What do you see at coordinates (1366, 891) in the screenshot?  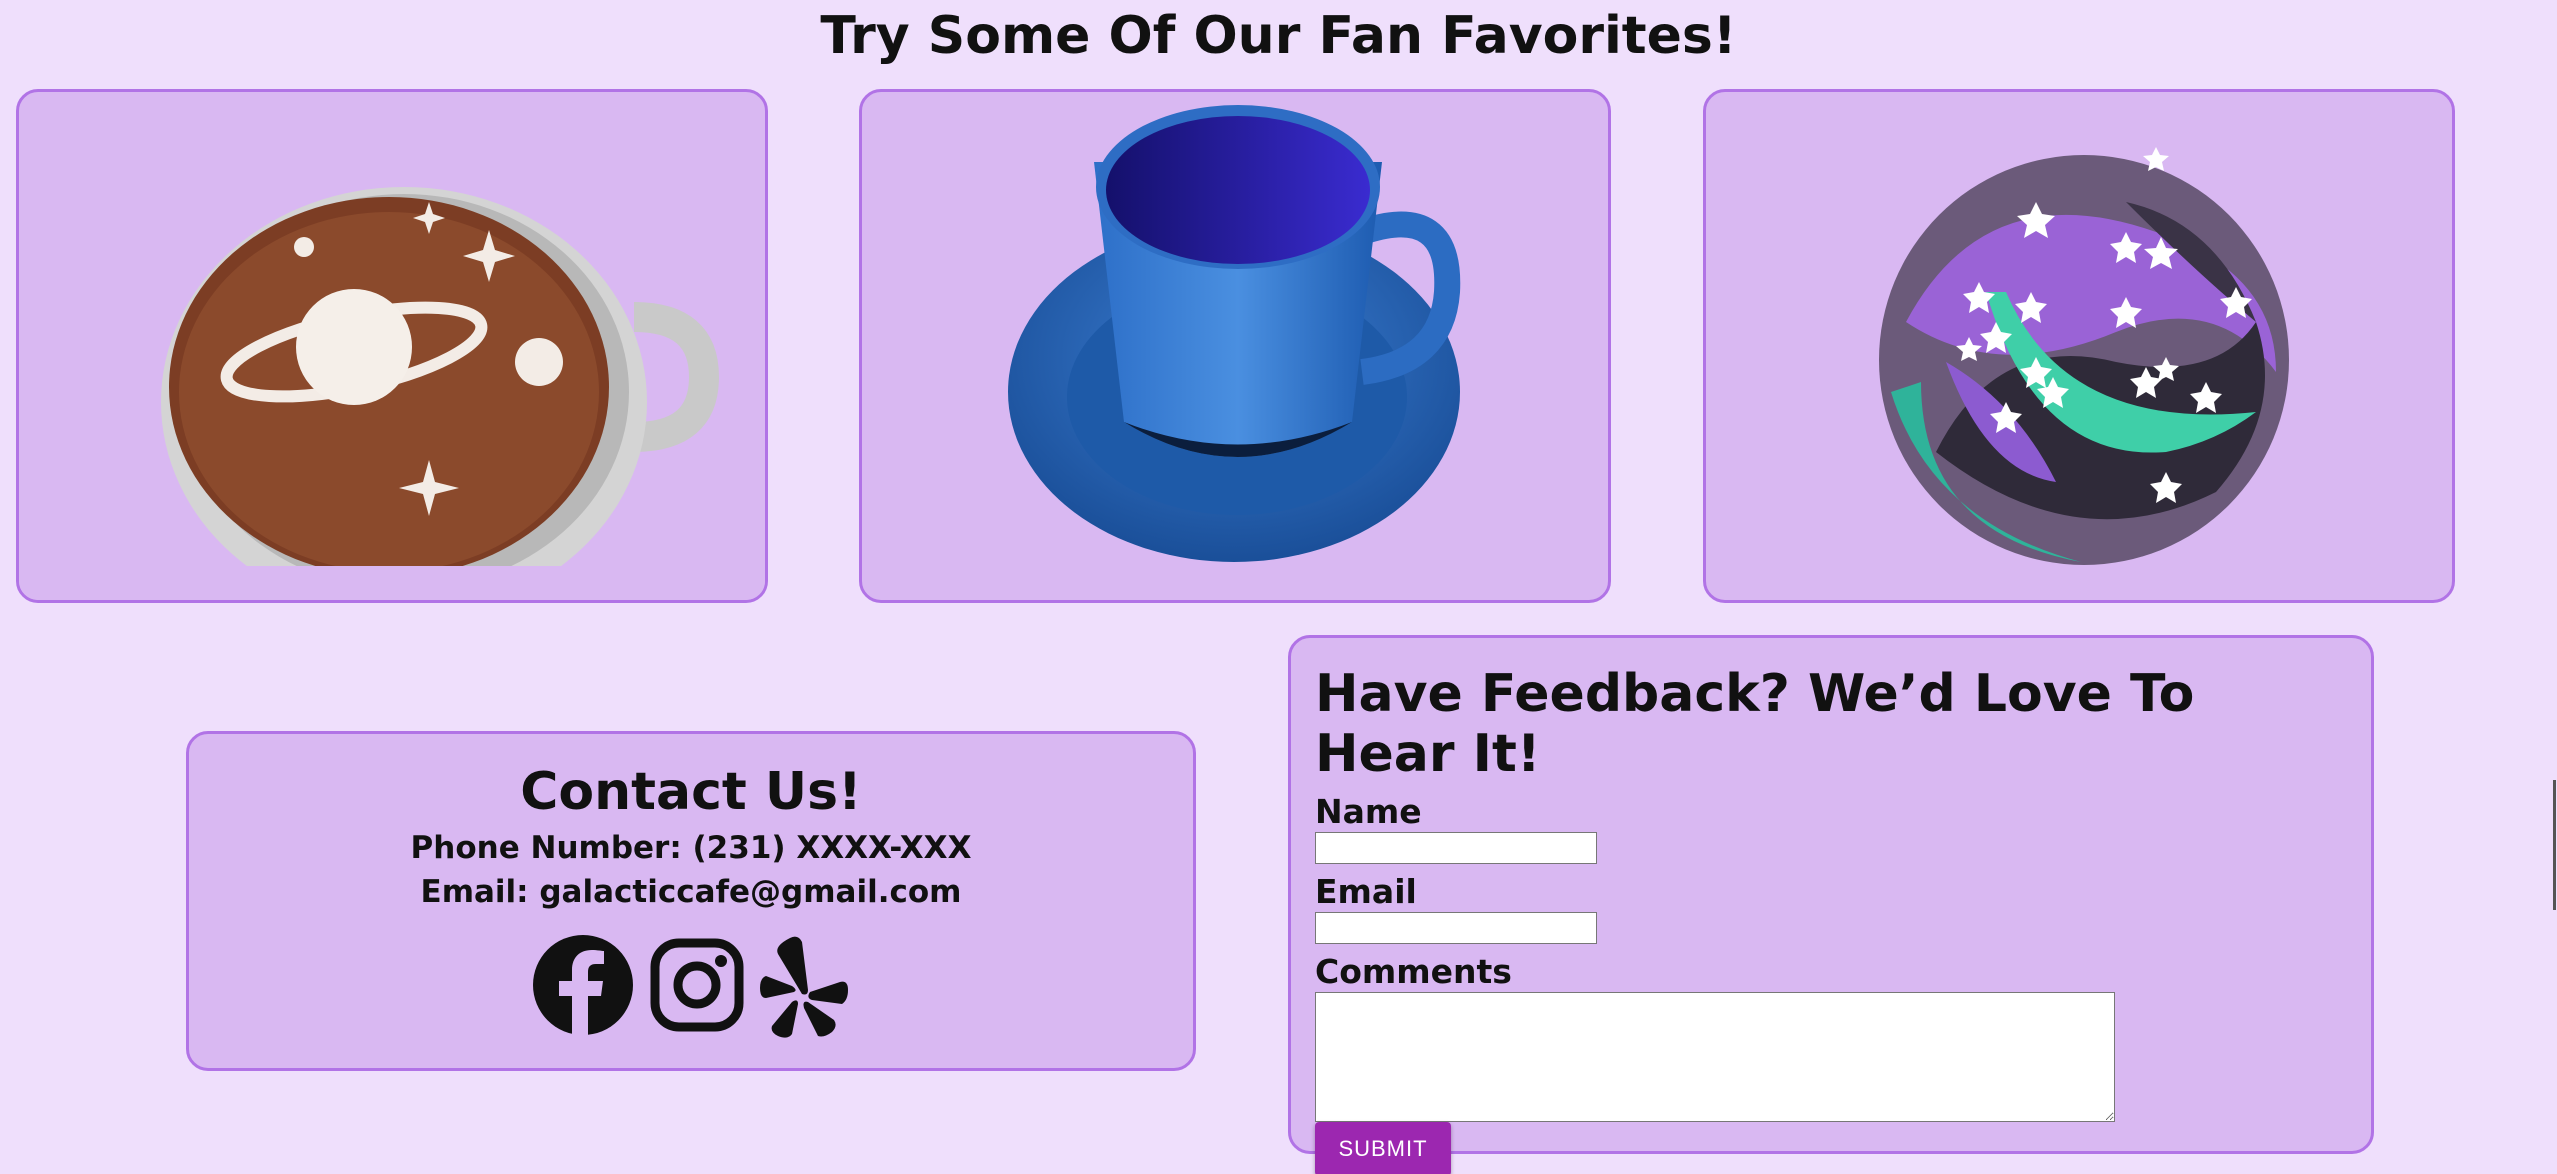 I see `email-label: Email` at bounding box center [1366, 891].